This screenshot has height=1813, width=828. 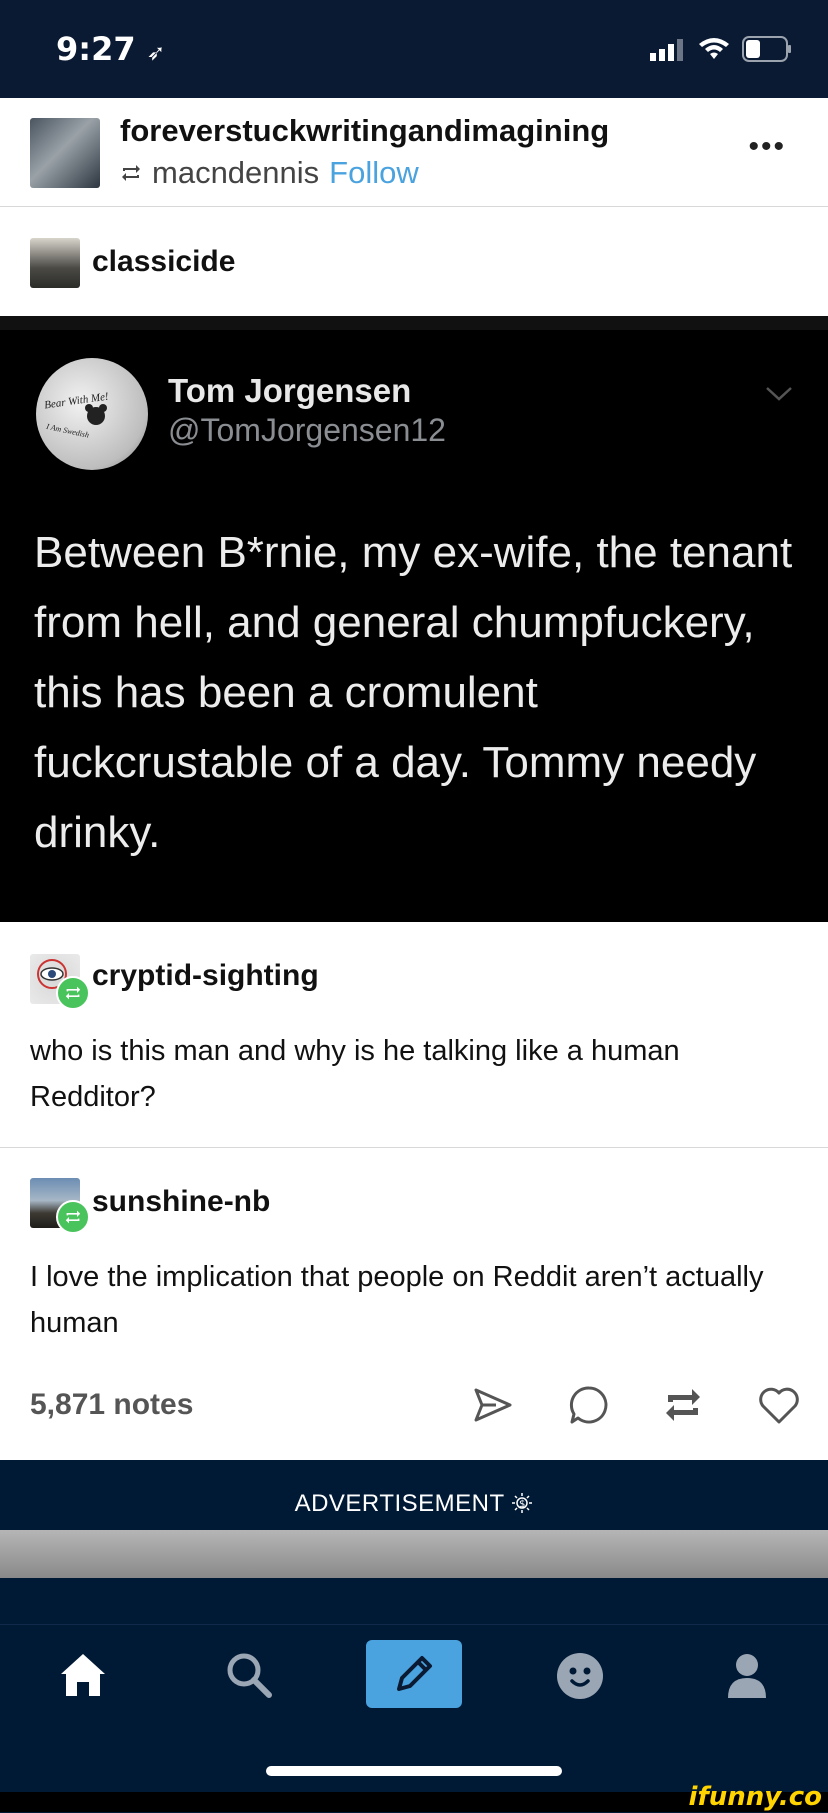 I want to click on location-icon: ➶, so click(x=156, y=53).